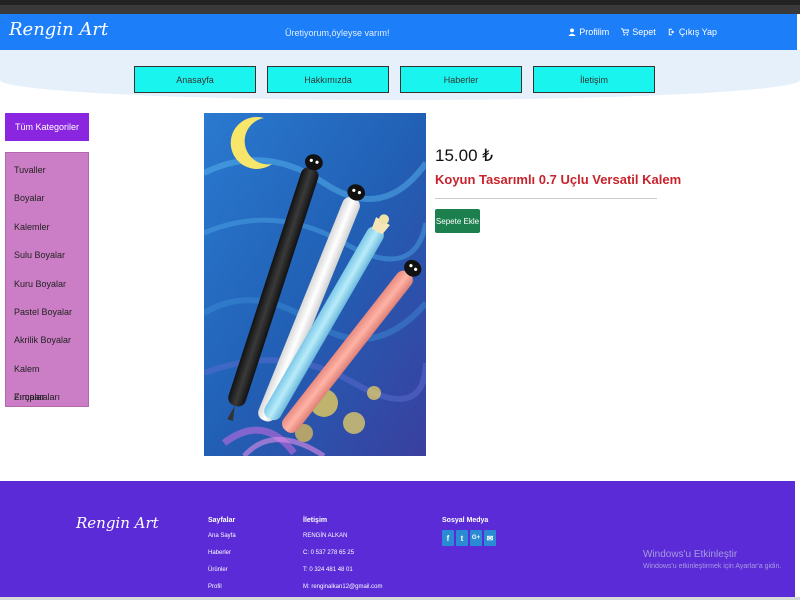  I want to click on cart-icon, so click(625, 32).